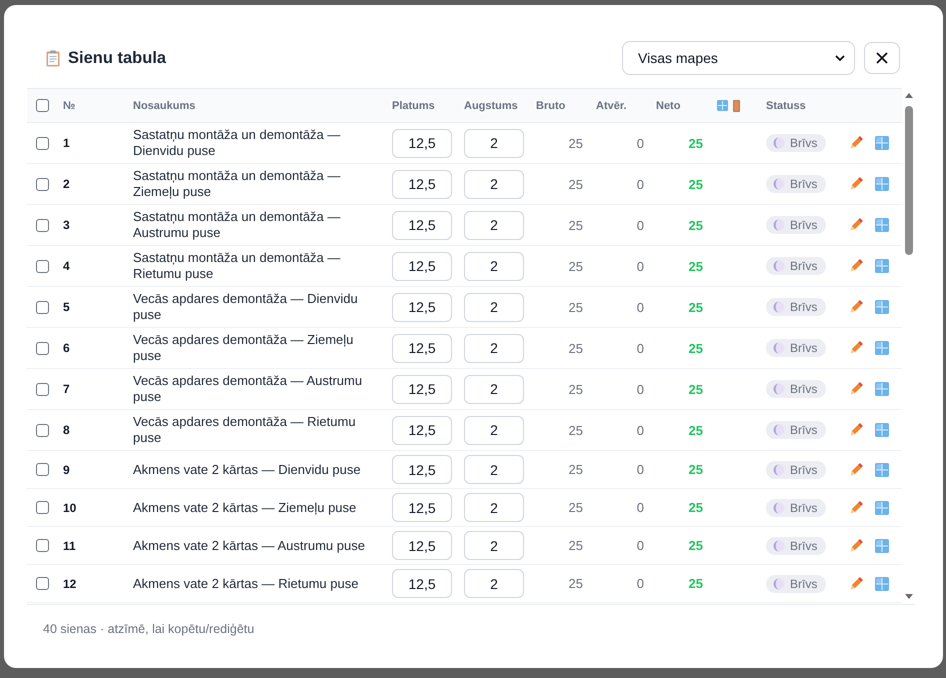 This screenshot has width=946, height=678. What do you see at coordinates (611, 106) in the screenshot?
I see `column-header: Atvēr.` at bounding box center [611, 106].